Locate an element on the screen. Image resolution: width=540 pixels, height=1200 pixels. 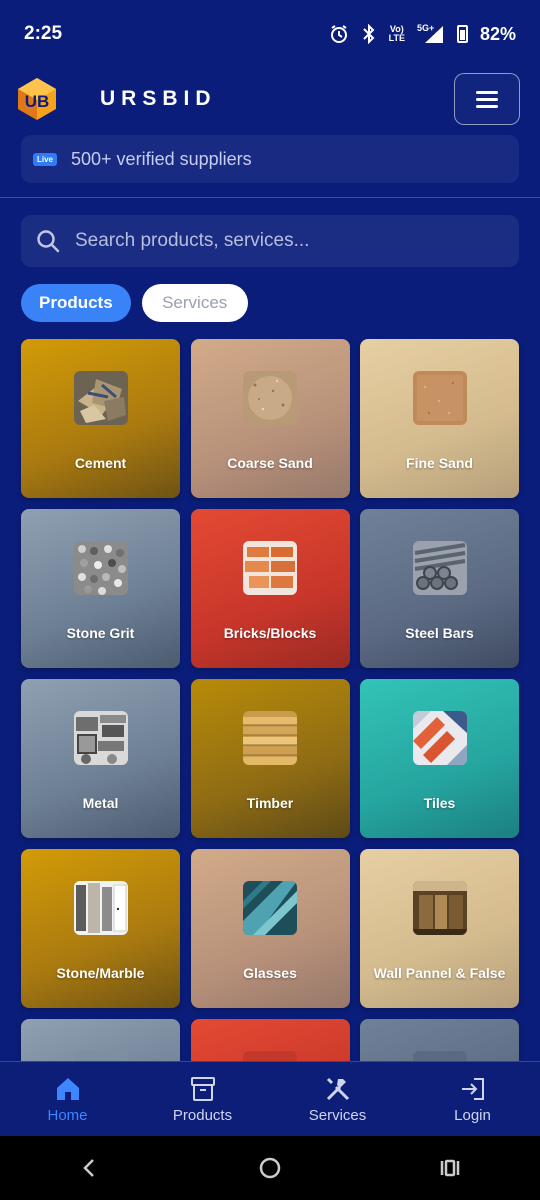
network-label: 5G+ is located at coordinates (431, 34).